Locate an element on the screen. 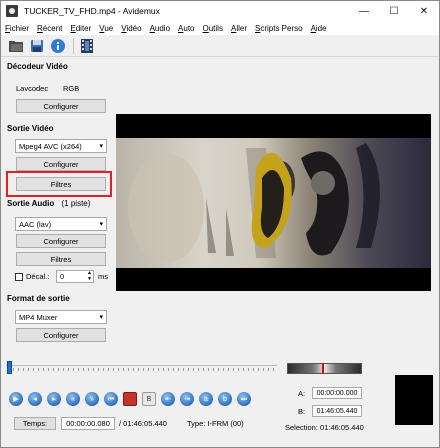 The height and width of the screenshot is (448, 440). set-marker-a-icon is located at coordinates (130, 399).